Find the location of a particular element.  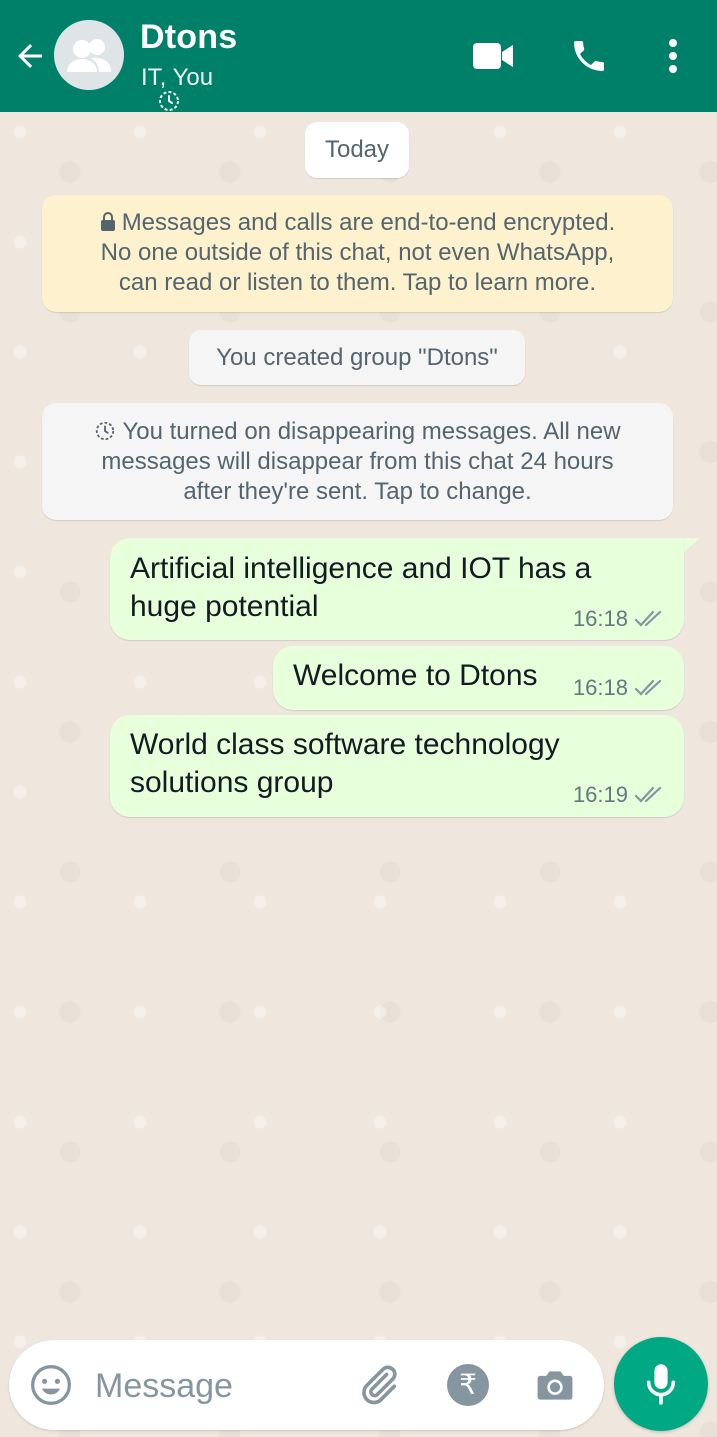

date-divider: Today is located at coordinates (357, 150).